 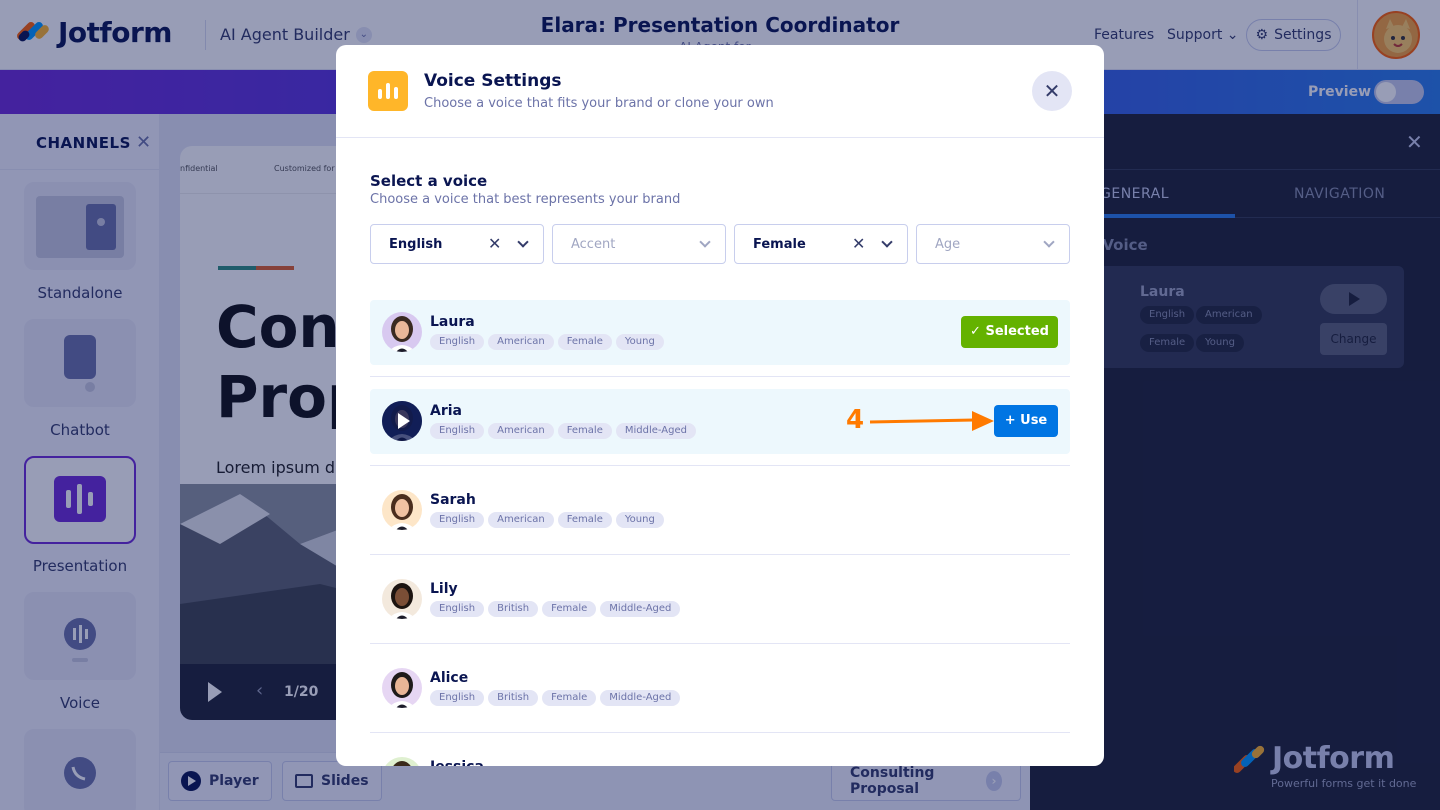 I want to click on arrow-icon, so click(x=931, y=421).